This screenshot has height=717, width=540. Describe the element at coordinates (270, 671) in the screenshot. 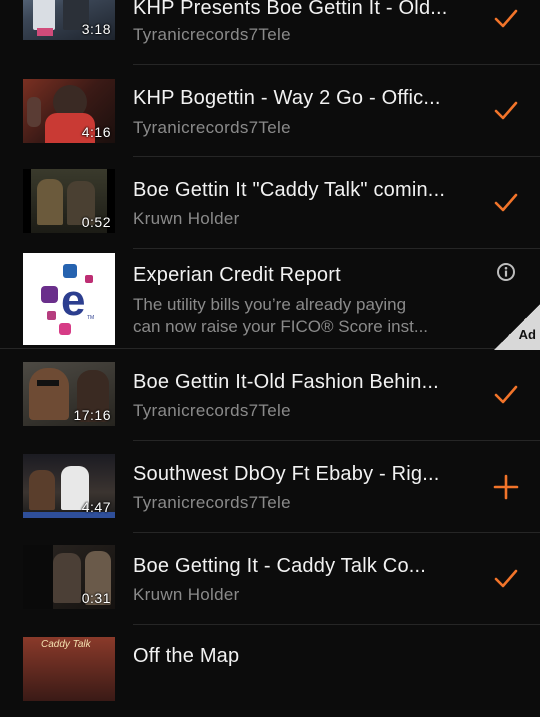

I see `video-row: Caddy Talk Off the Map` at that location.